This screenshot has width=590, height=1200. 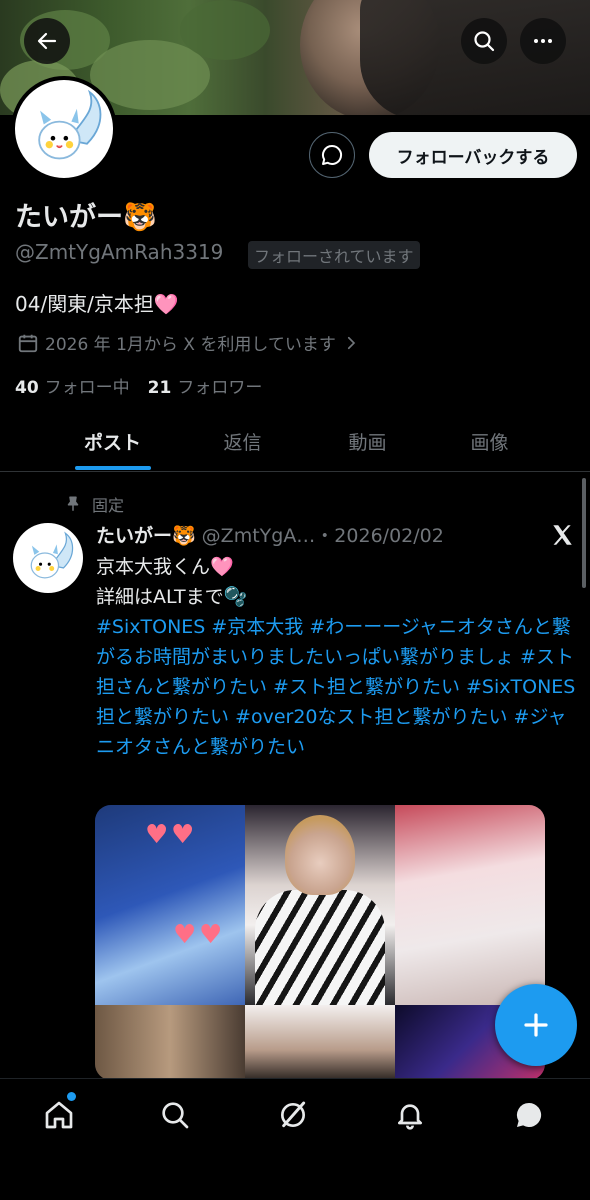 I want to click on nav-messages, so click(x=529, y=1115).